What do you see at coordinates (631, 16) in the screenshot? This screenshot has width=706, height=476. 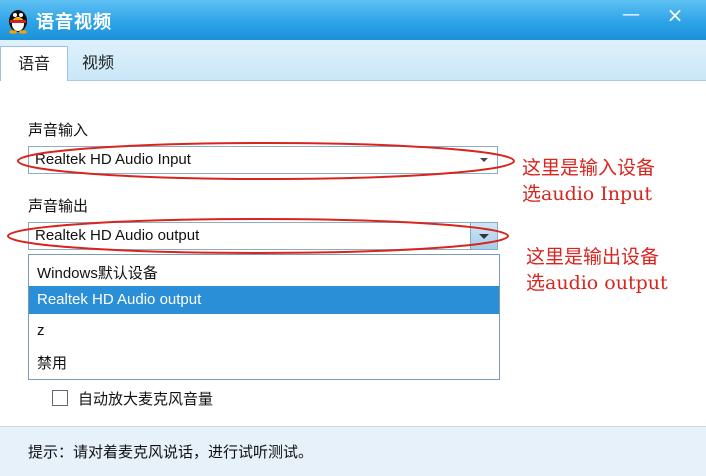 I see `minimize-button: —` at bounding box center [631, 16].